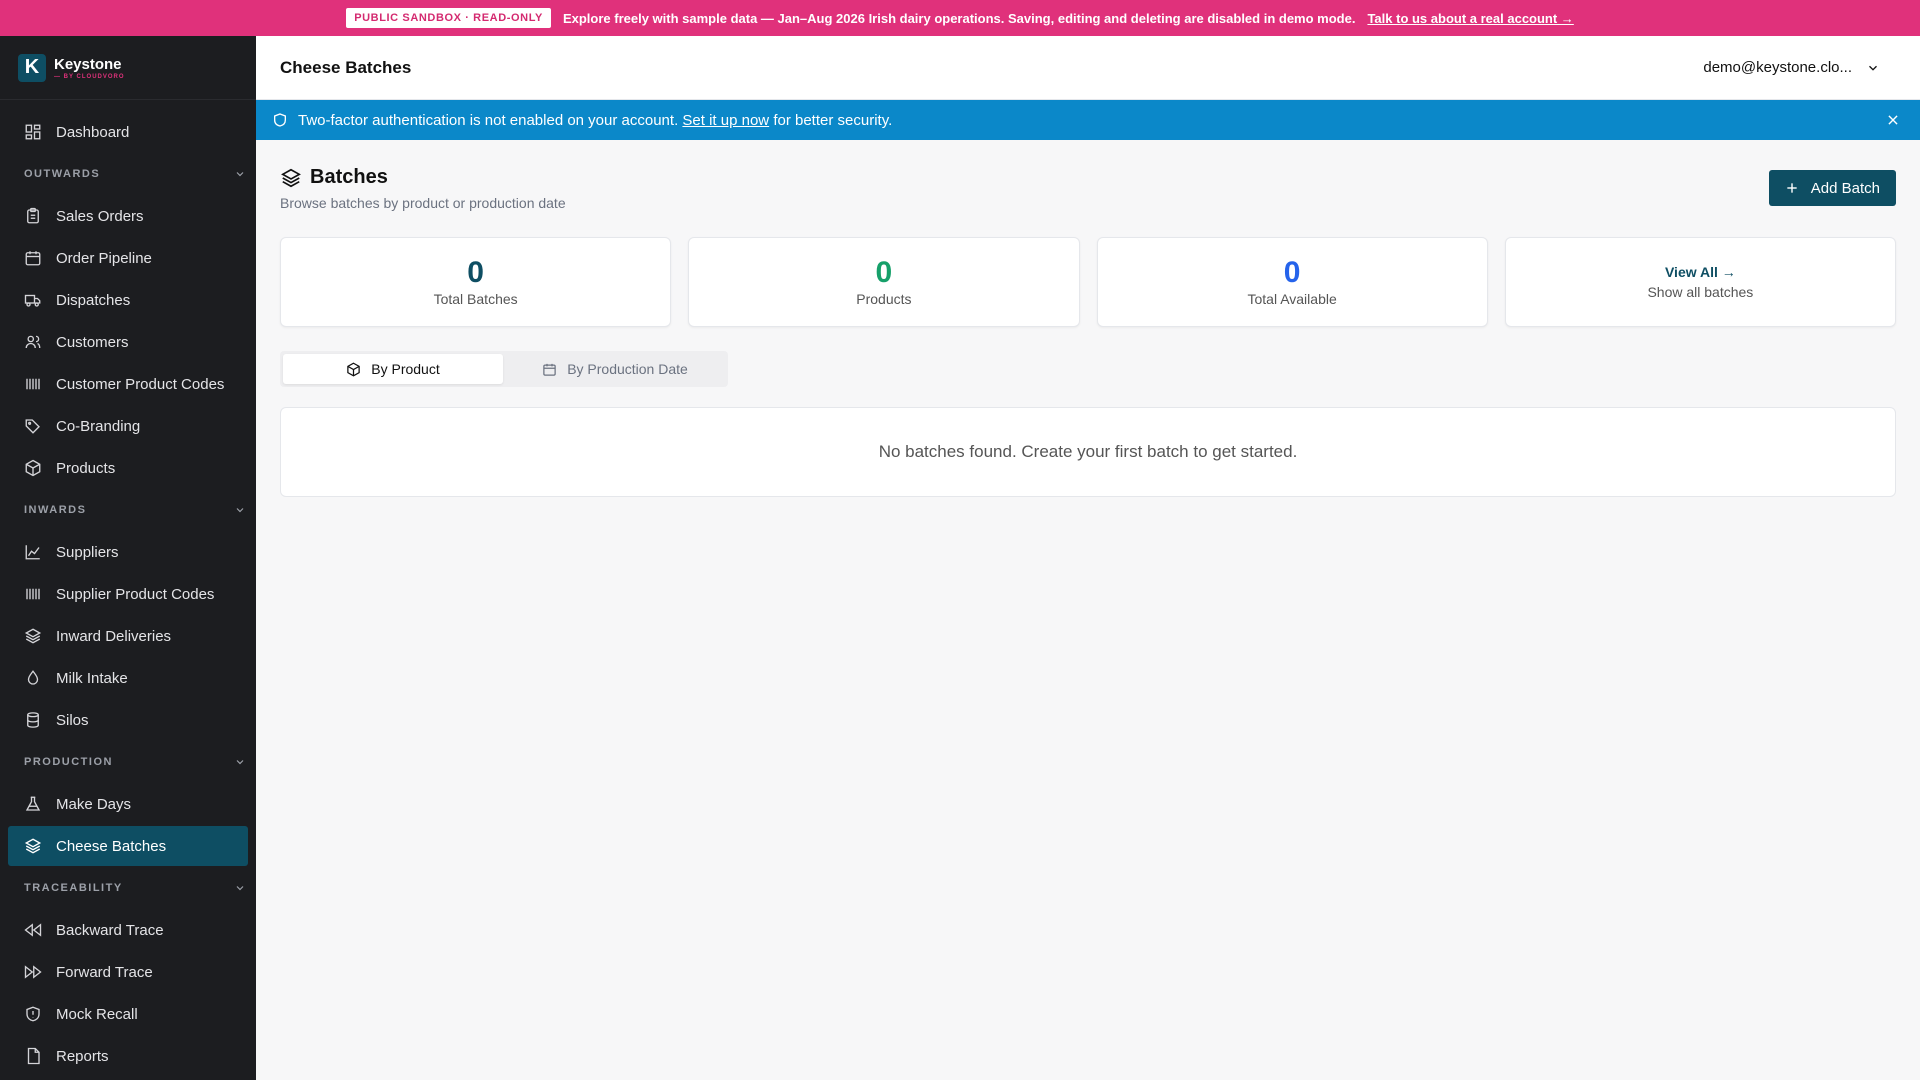 The image size is (1920, 1080). What do you see at coordinates (725, 120) in the screenshot?
I see `setup-2fa-link: Set it up now` at bounding box center [725, 120].